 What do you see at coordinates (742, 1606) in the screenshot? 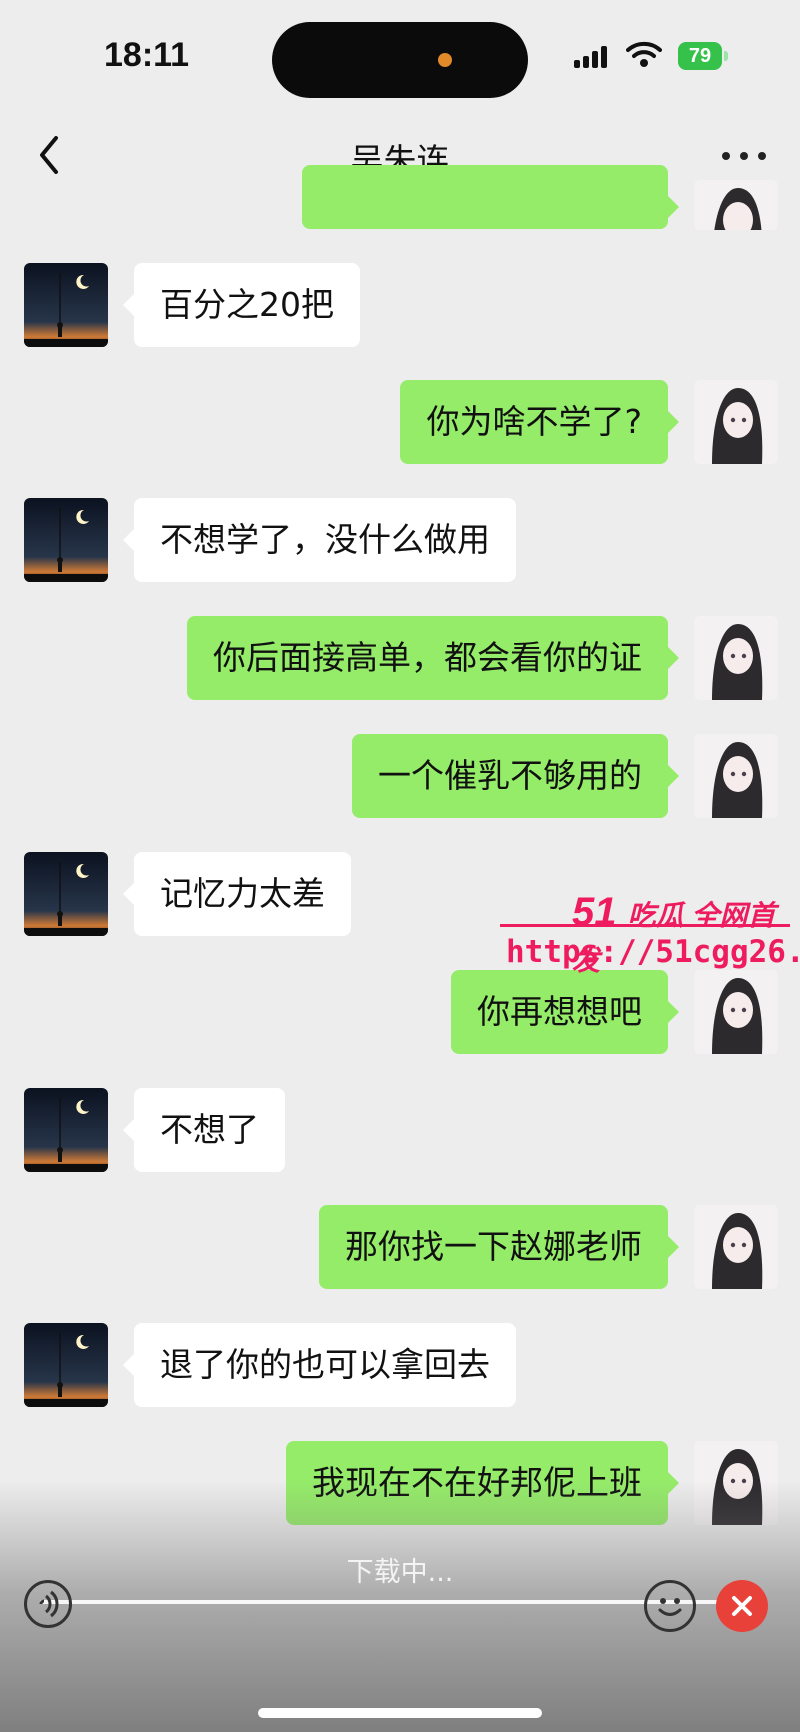
I see `close-icon` at bounding box center [742, 1606].